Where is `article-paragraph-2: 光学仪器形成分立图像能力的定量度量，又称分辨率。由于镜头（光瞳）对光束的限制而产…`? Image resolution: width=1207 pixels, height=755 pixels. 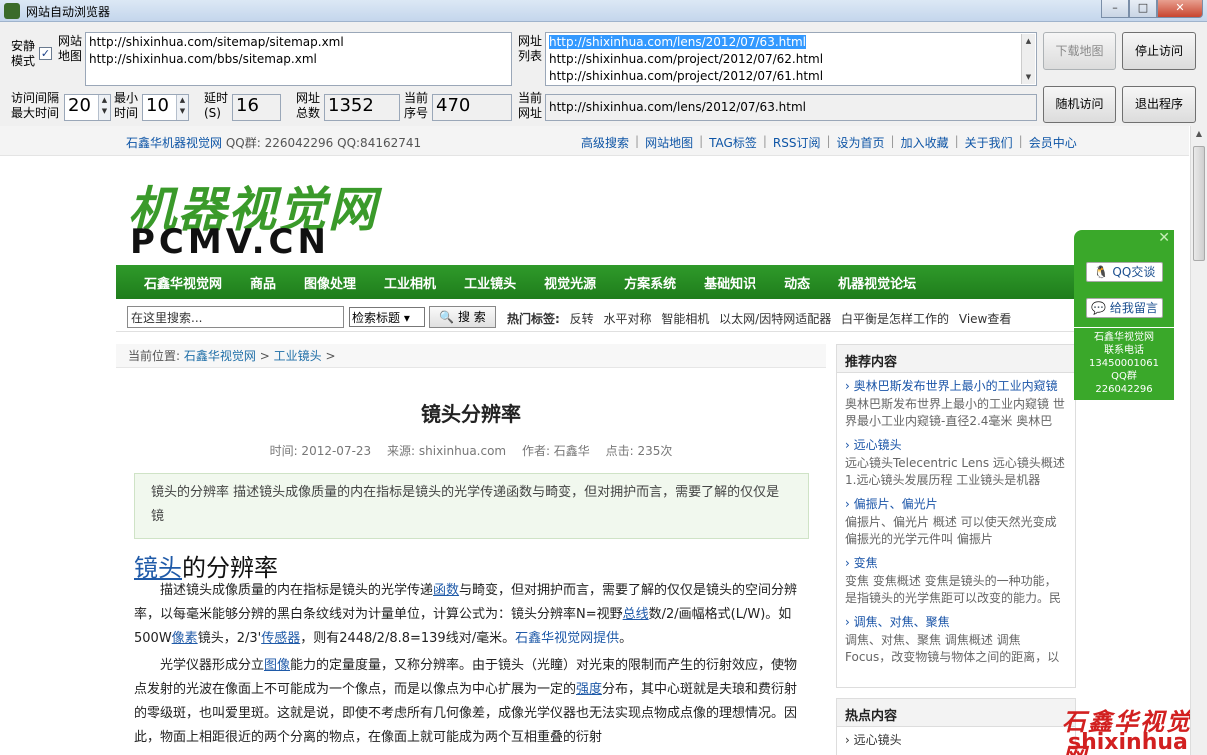
article-paragraph-2: 光学仪器形成分立图像能力的定量度量，又称分辨率。由于镜头（光瞳）对光束的限制而产… is located at coordinates (466, 701).